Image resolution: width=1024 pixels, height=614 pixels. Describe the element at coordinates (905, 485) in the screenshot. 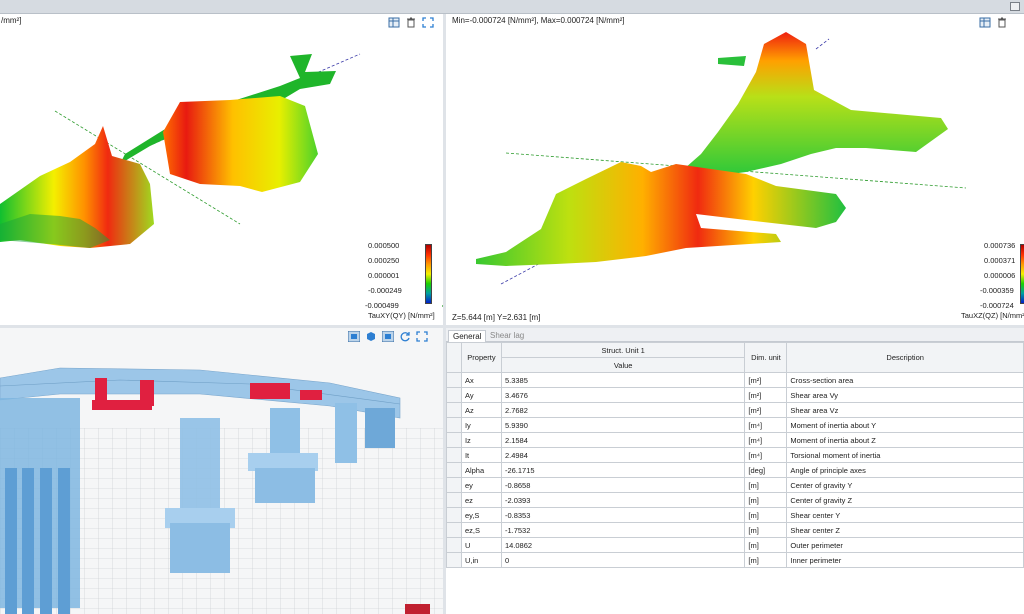

I see `cell-description: Center of gravity Y` at that location.